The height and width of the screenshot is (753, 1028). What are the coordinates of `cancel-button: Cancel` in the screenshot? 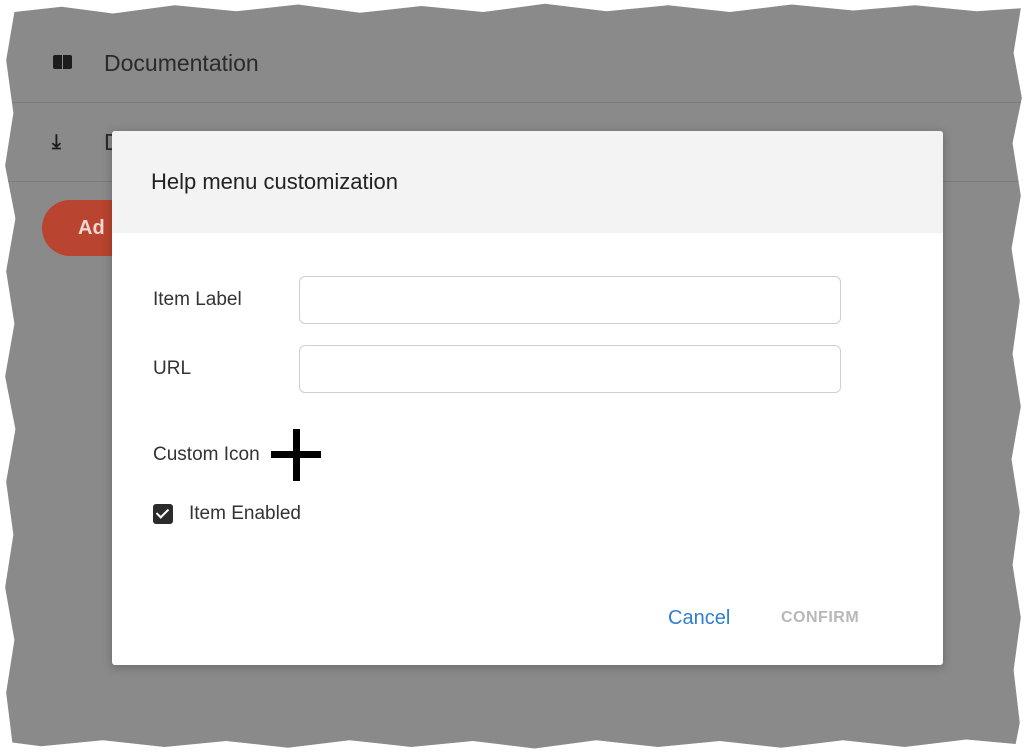 It's located at (699, 618).